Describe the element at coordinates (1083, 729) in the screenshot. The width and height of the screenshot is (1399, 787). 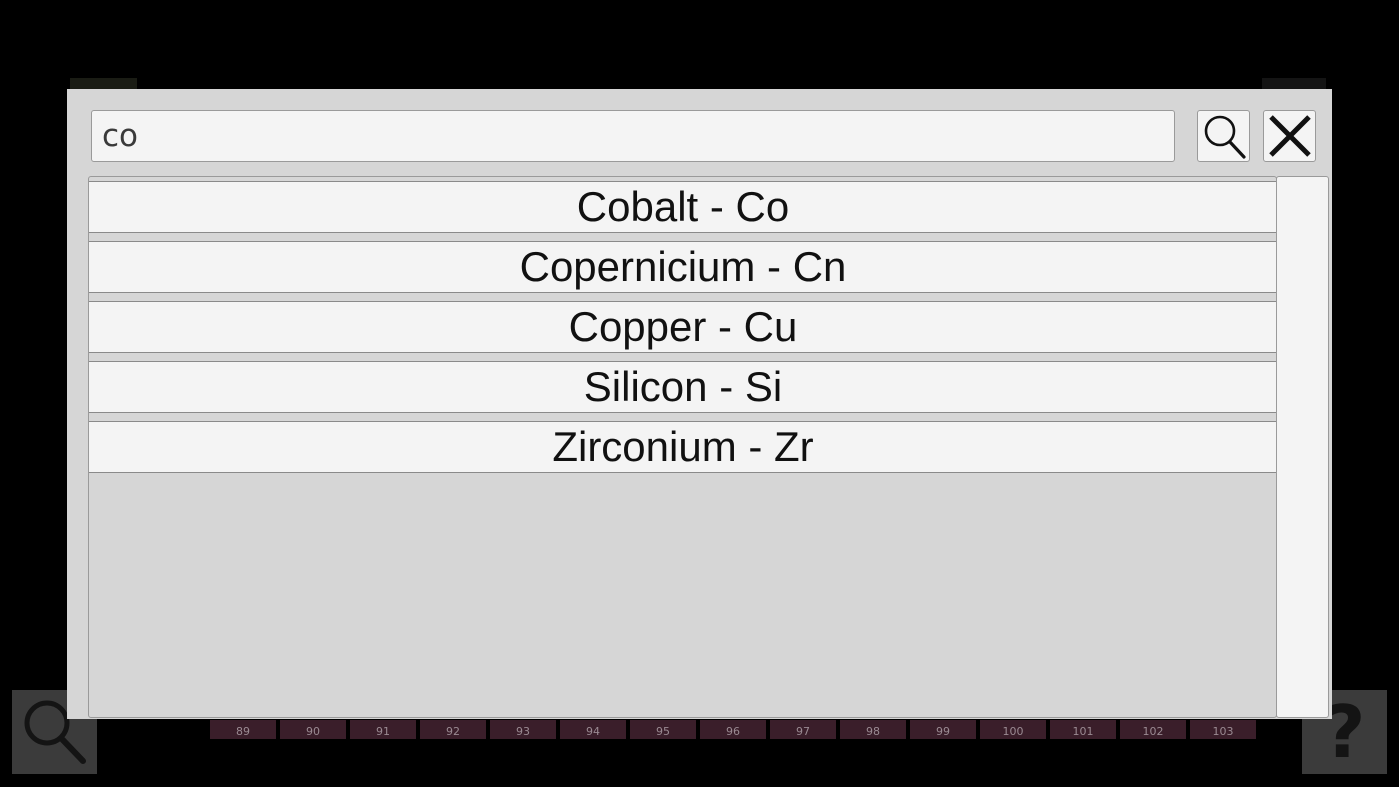
I see `element-cell: 101` at that location.